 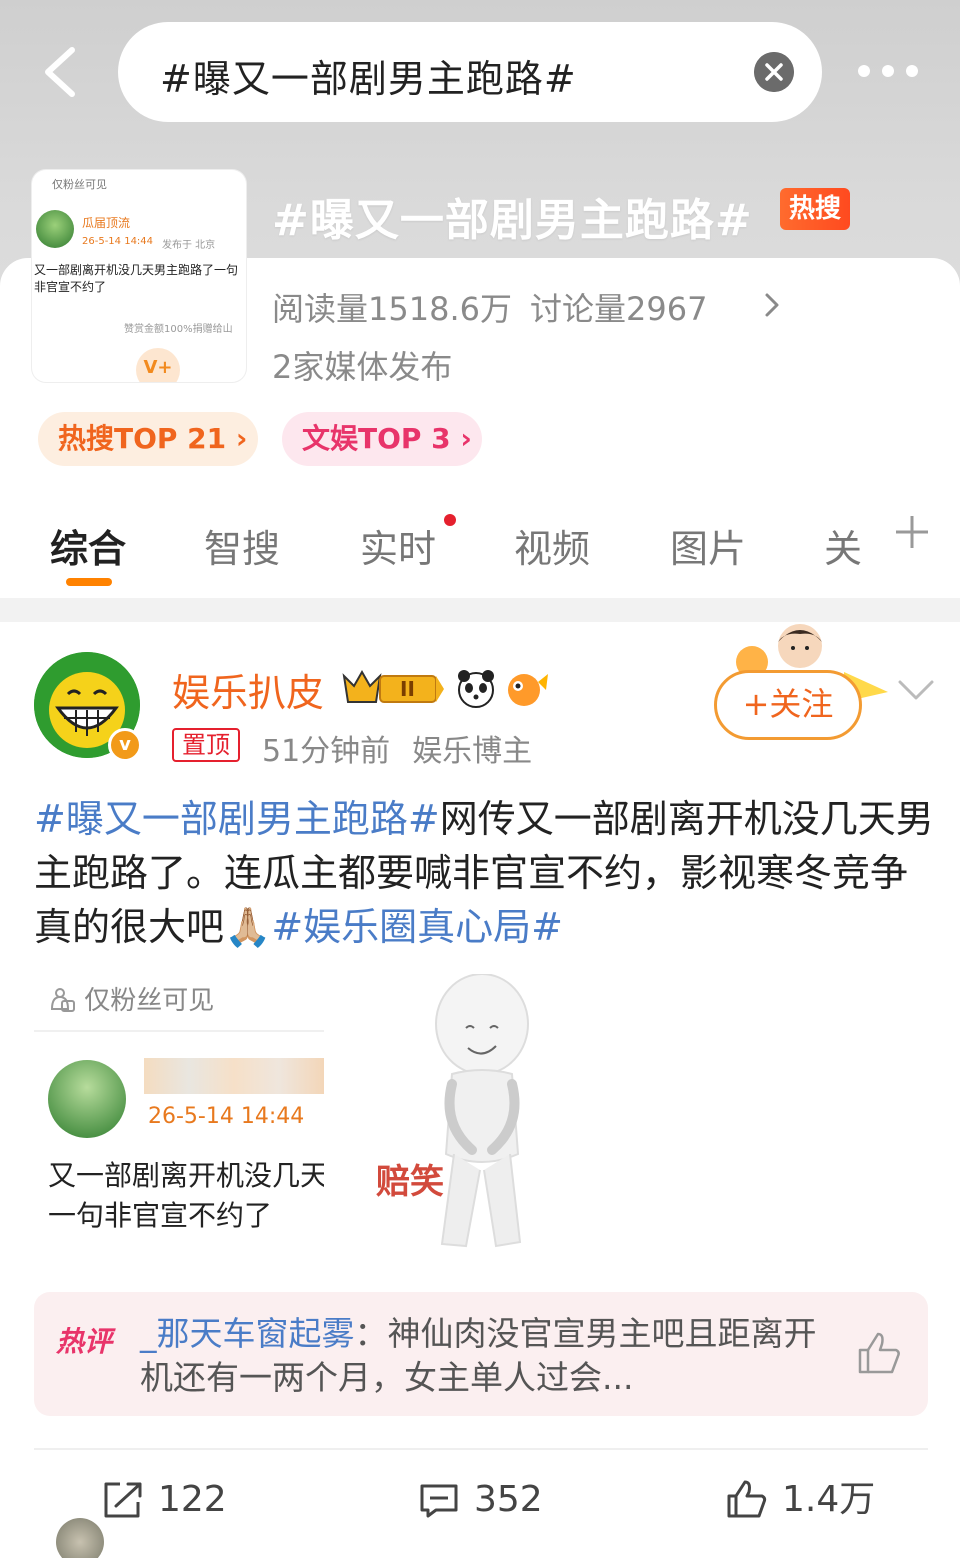 What do you see at coordinates (61, 72) in the screenshot?
I see `back-arrow-icon` at bounding box center [61, 72].